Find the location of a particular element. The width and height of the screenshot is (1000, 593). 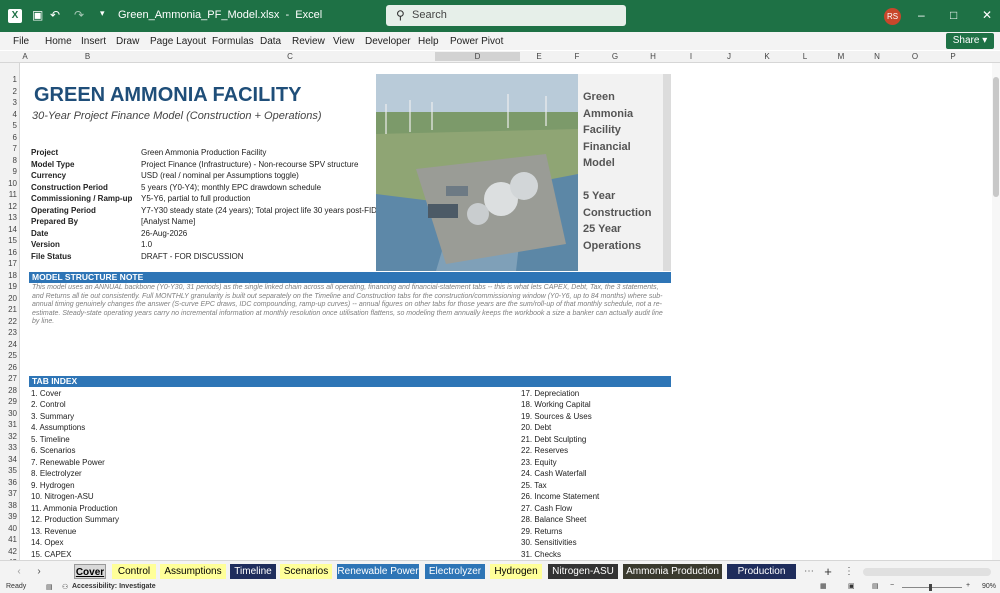

row-header: 19 is located at coordinates (8, 286).